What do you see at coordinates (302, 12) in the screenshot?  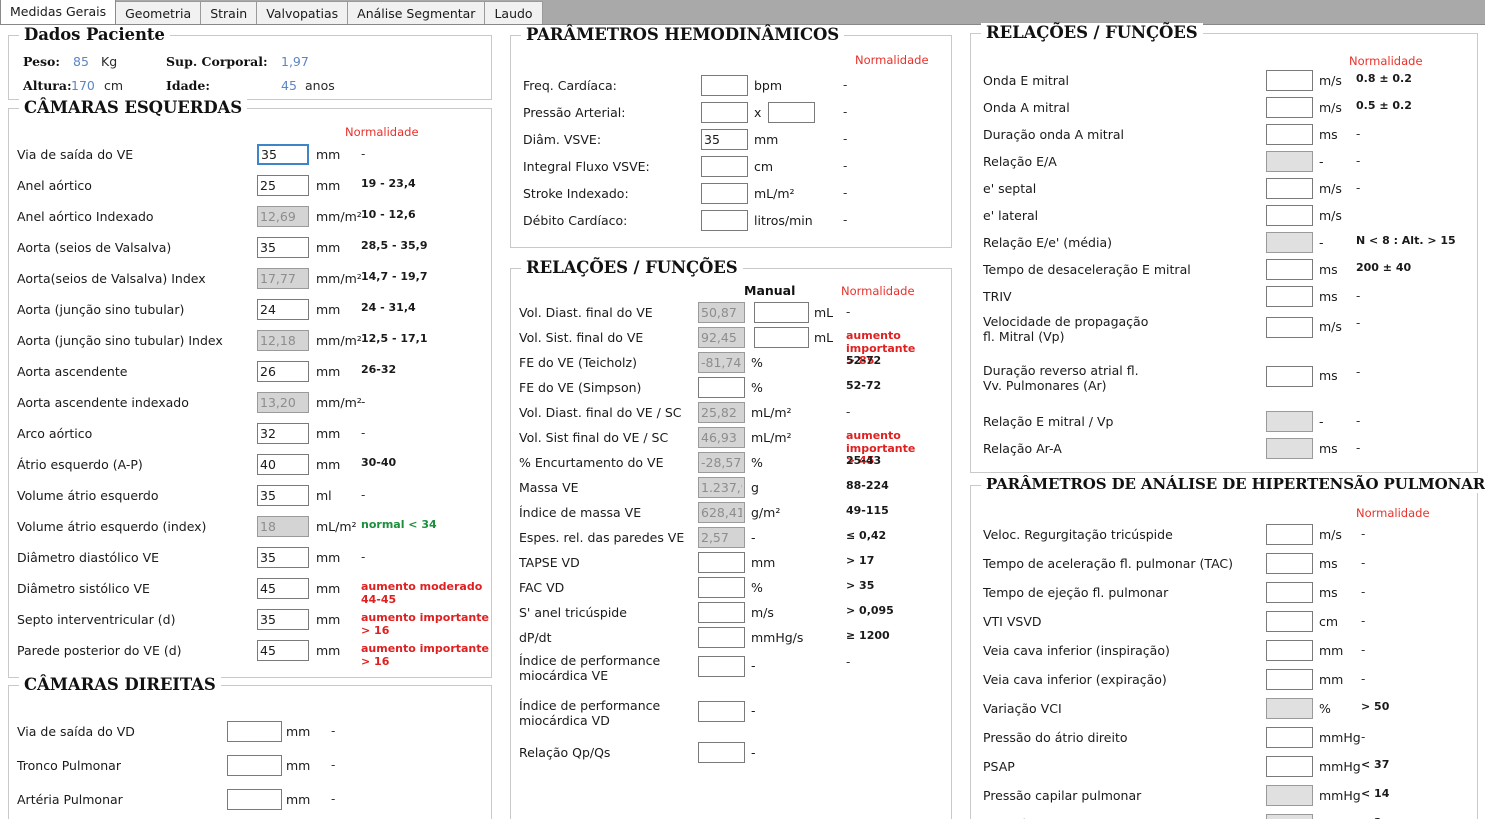 I see `tab-valvopatias: Valvopatias` at bounding box center [302, 12].